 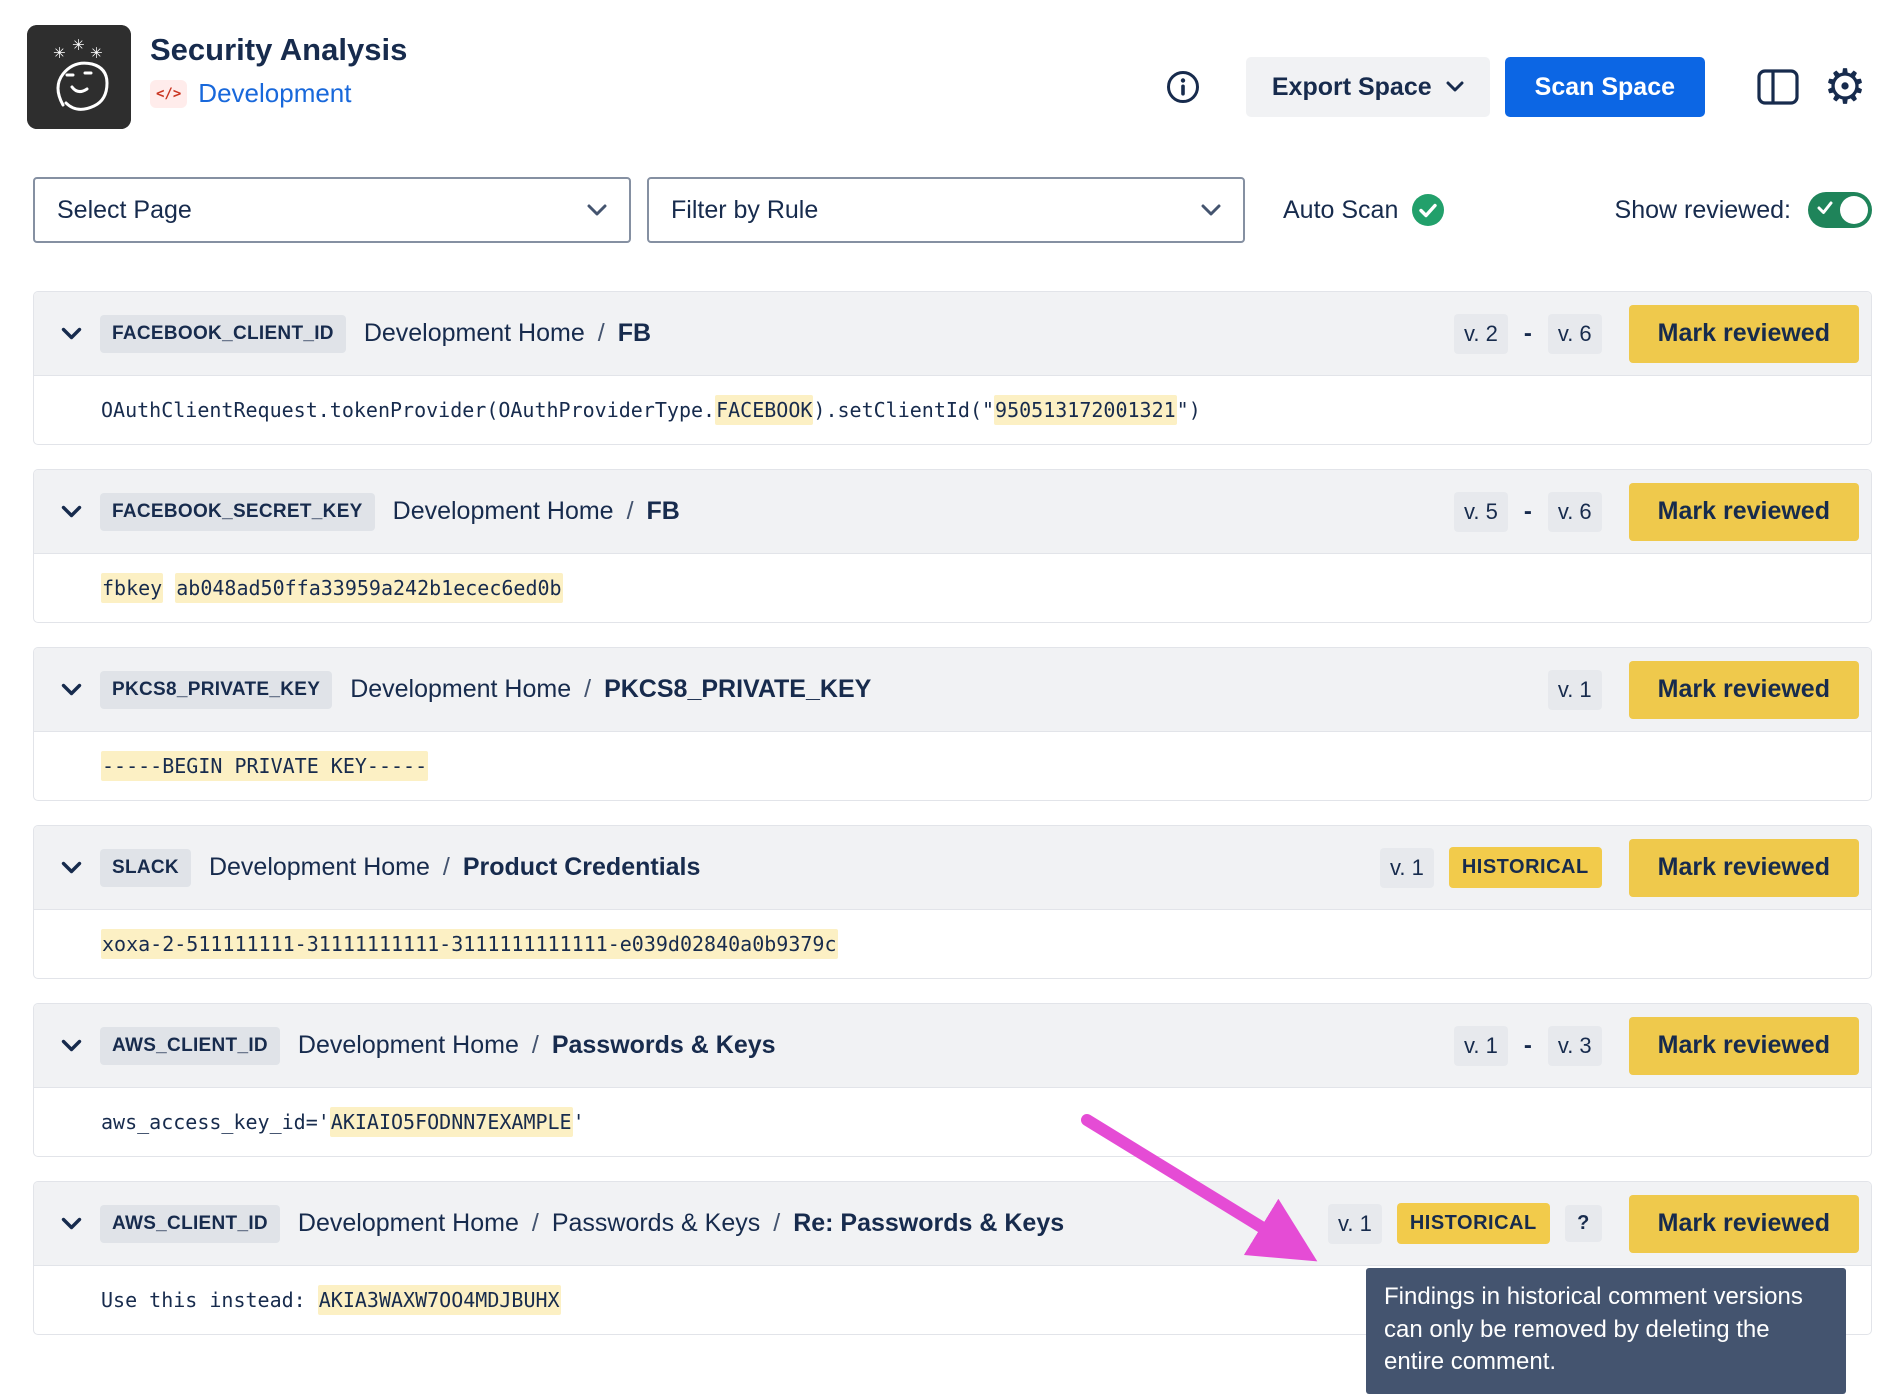 What do you see at coordinates (1702, 209) in the screenshot?
I see `show-reviewed-label: Show reviewed:` at bounding box center [1702, 209].